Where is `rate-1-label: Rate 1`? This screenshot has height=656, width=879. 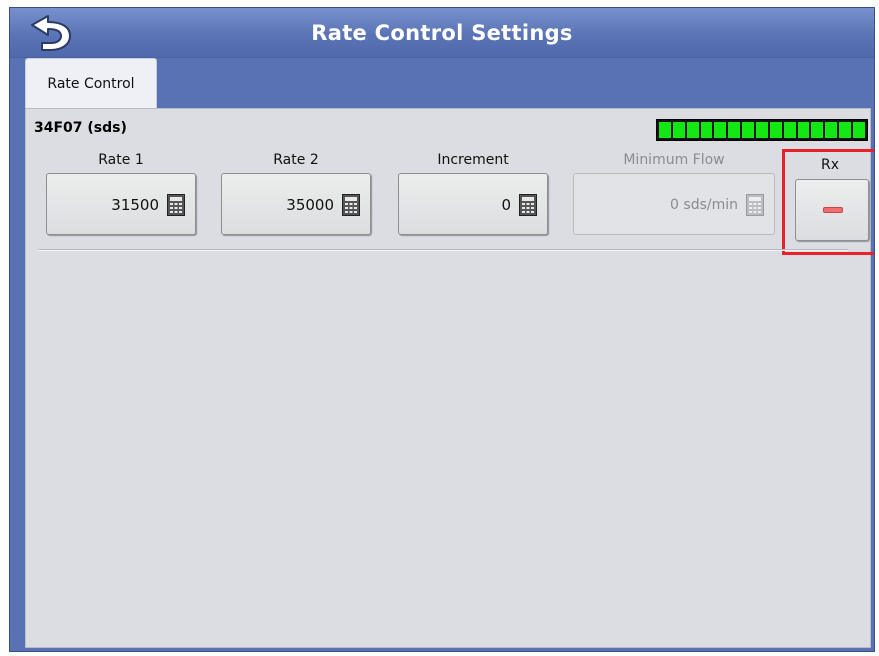
rate-1-label: Rate 1 is located at coordinates (121, 160).